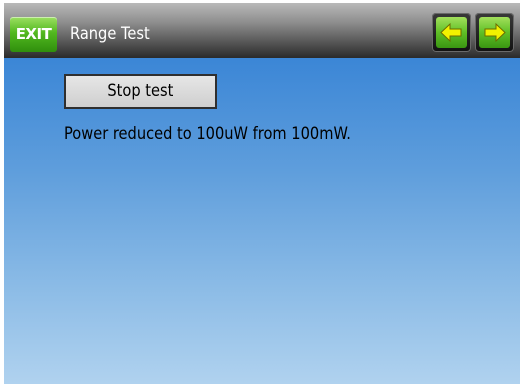 The height and width of the screenshot is (387, 523). I want to click on stop-test-button: Stop test, so click(140, 91).